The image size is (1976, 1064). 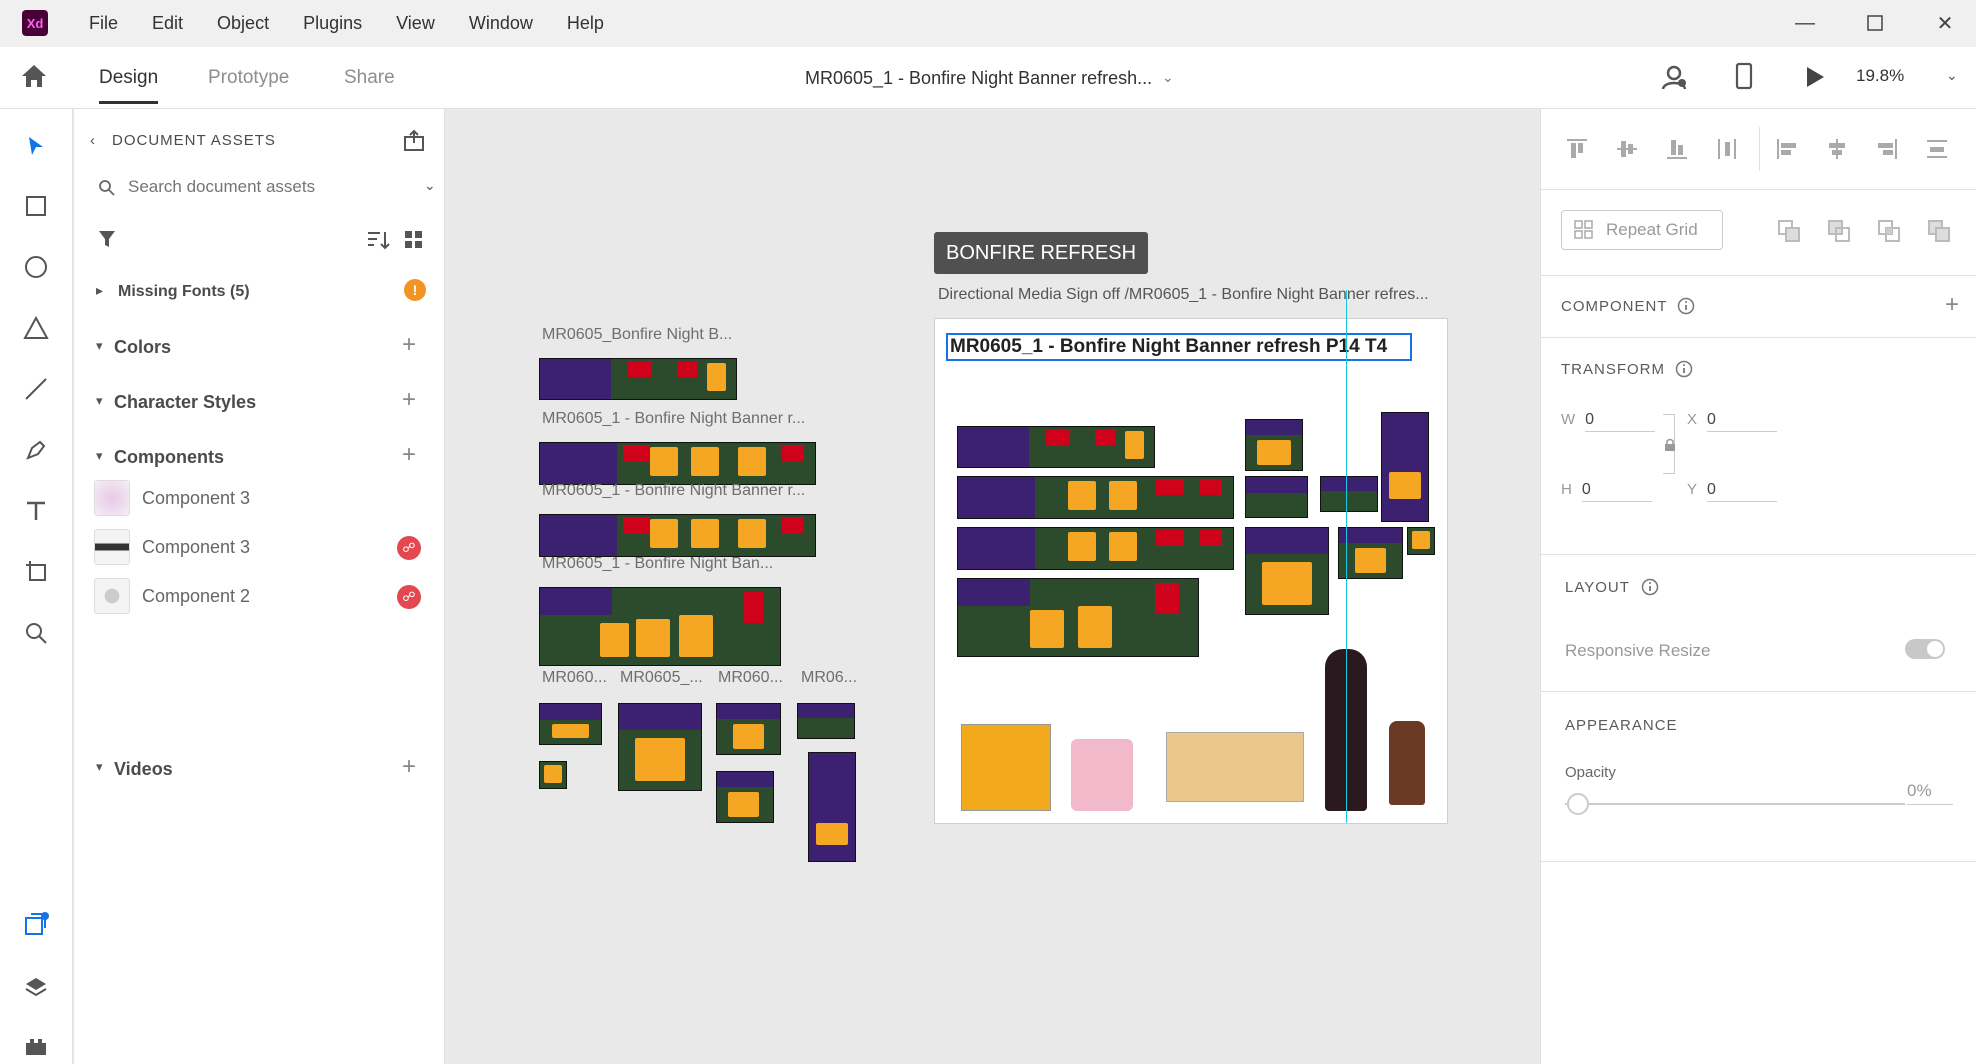 What do you see at coordinates (1880, 76) in the screenshot?
I see `zoom-level: 19.8%` at bounding box center [1880, 76].